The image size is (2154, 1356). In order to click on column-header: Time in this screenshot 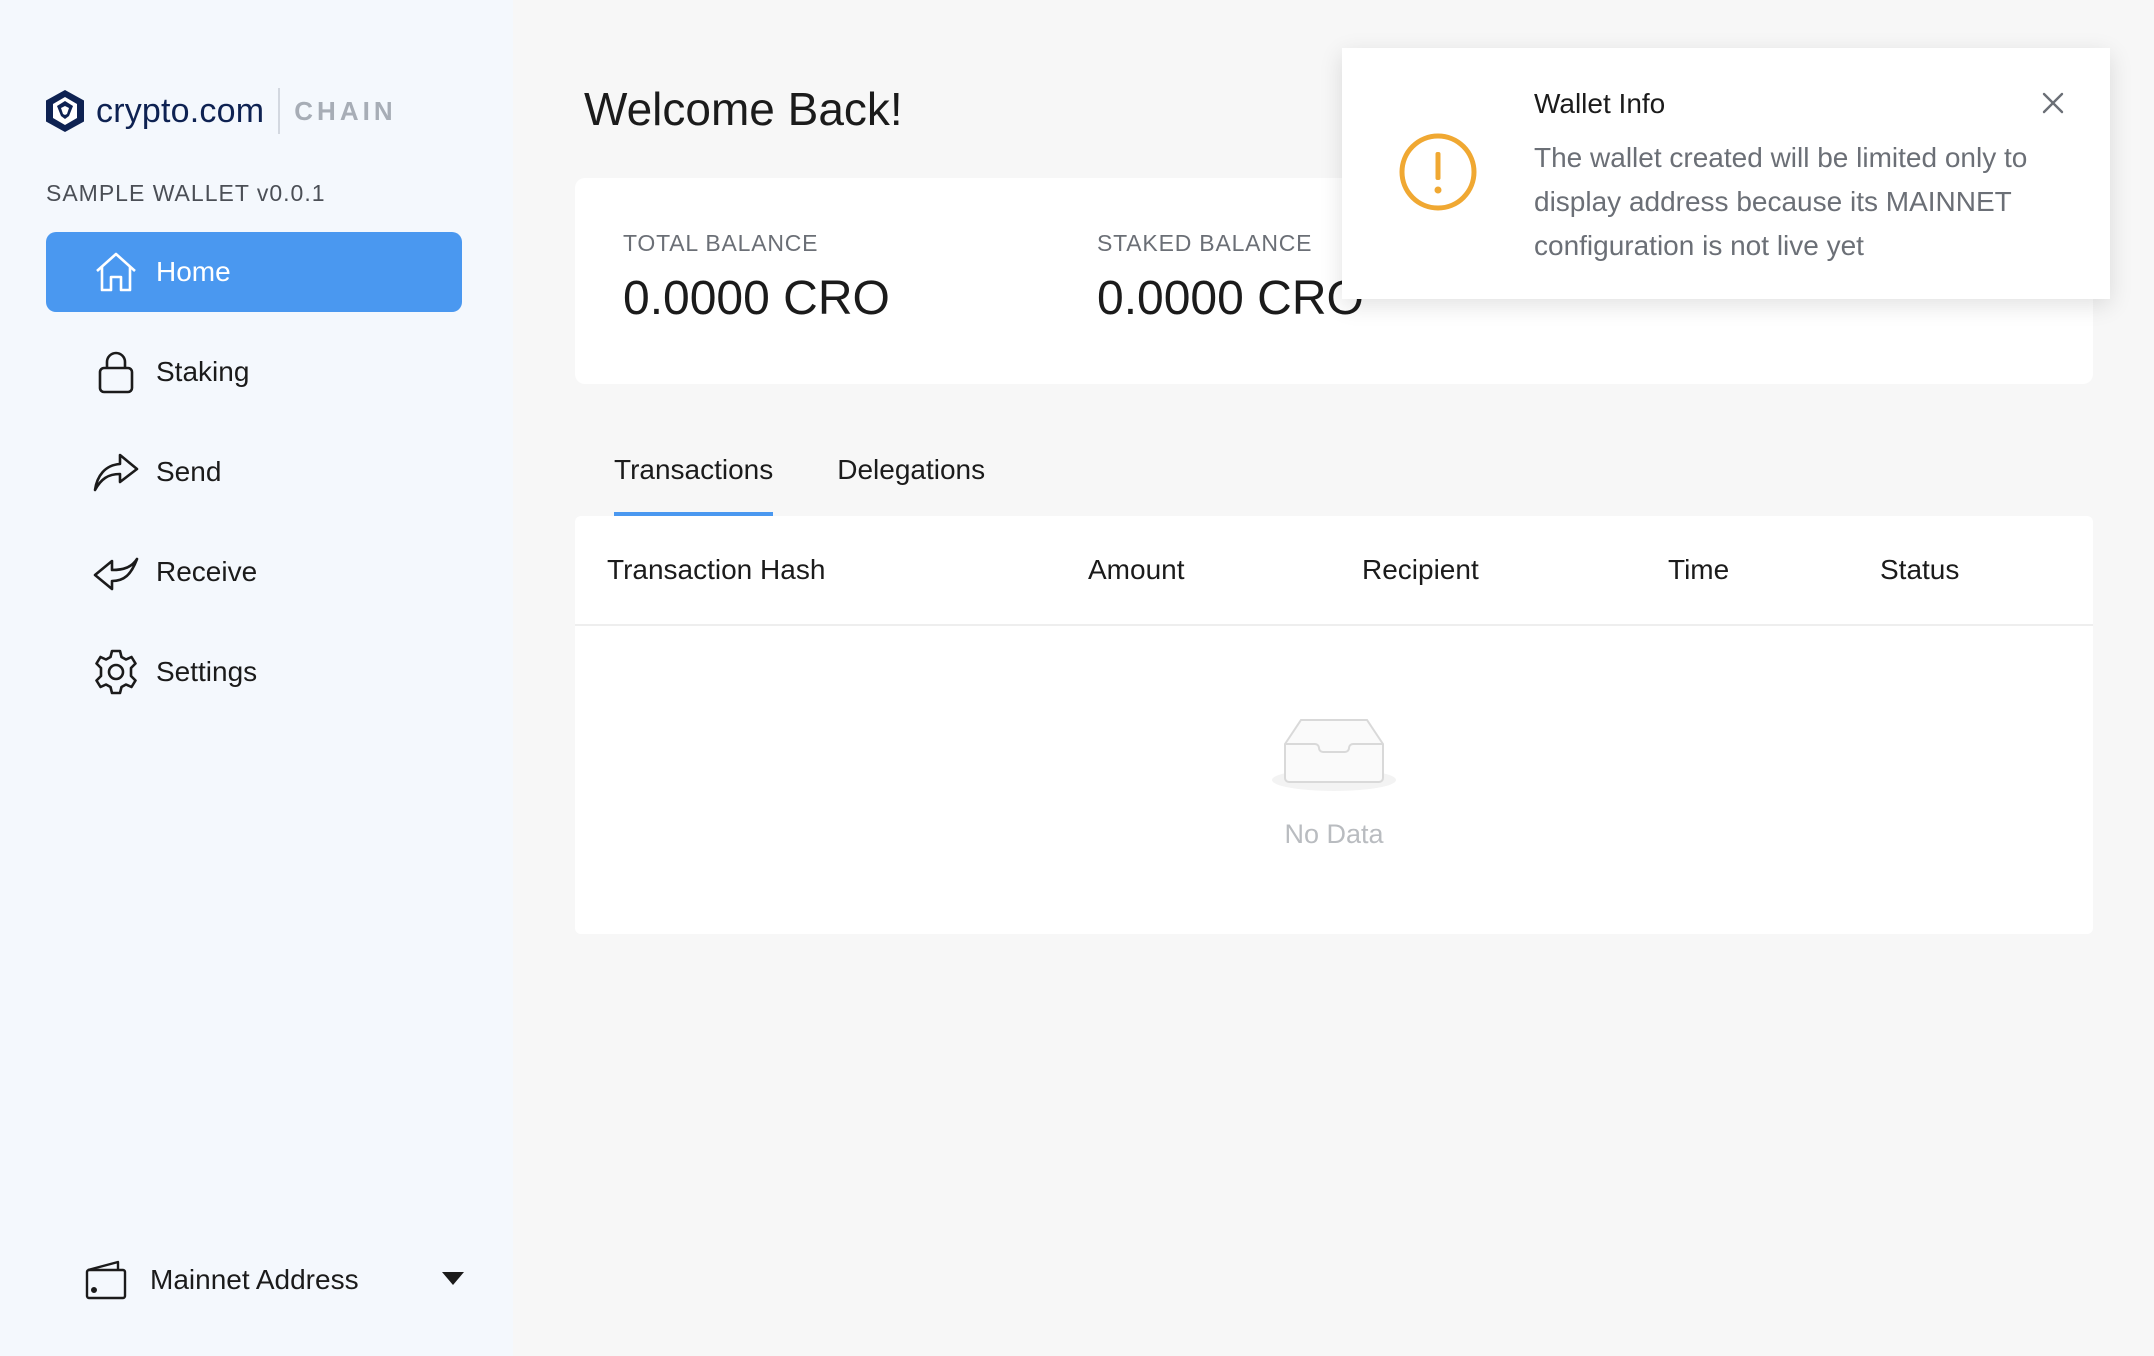, I will do `click(1698, 570)`.